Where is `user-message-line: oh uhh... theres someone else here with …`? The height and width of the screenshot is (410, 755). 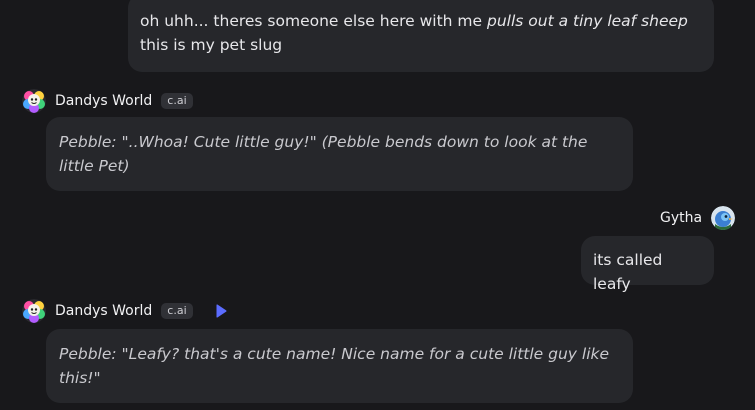 user-message-line: oh uhh... theres someone else here with … is located at coordinates (421, 21).